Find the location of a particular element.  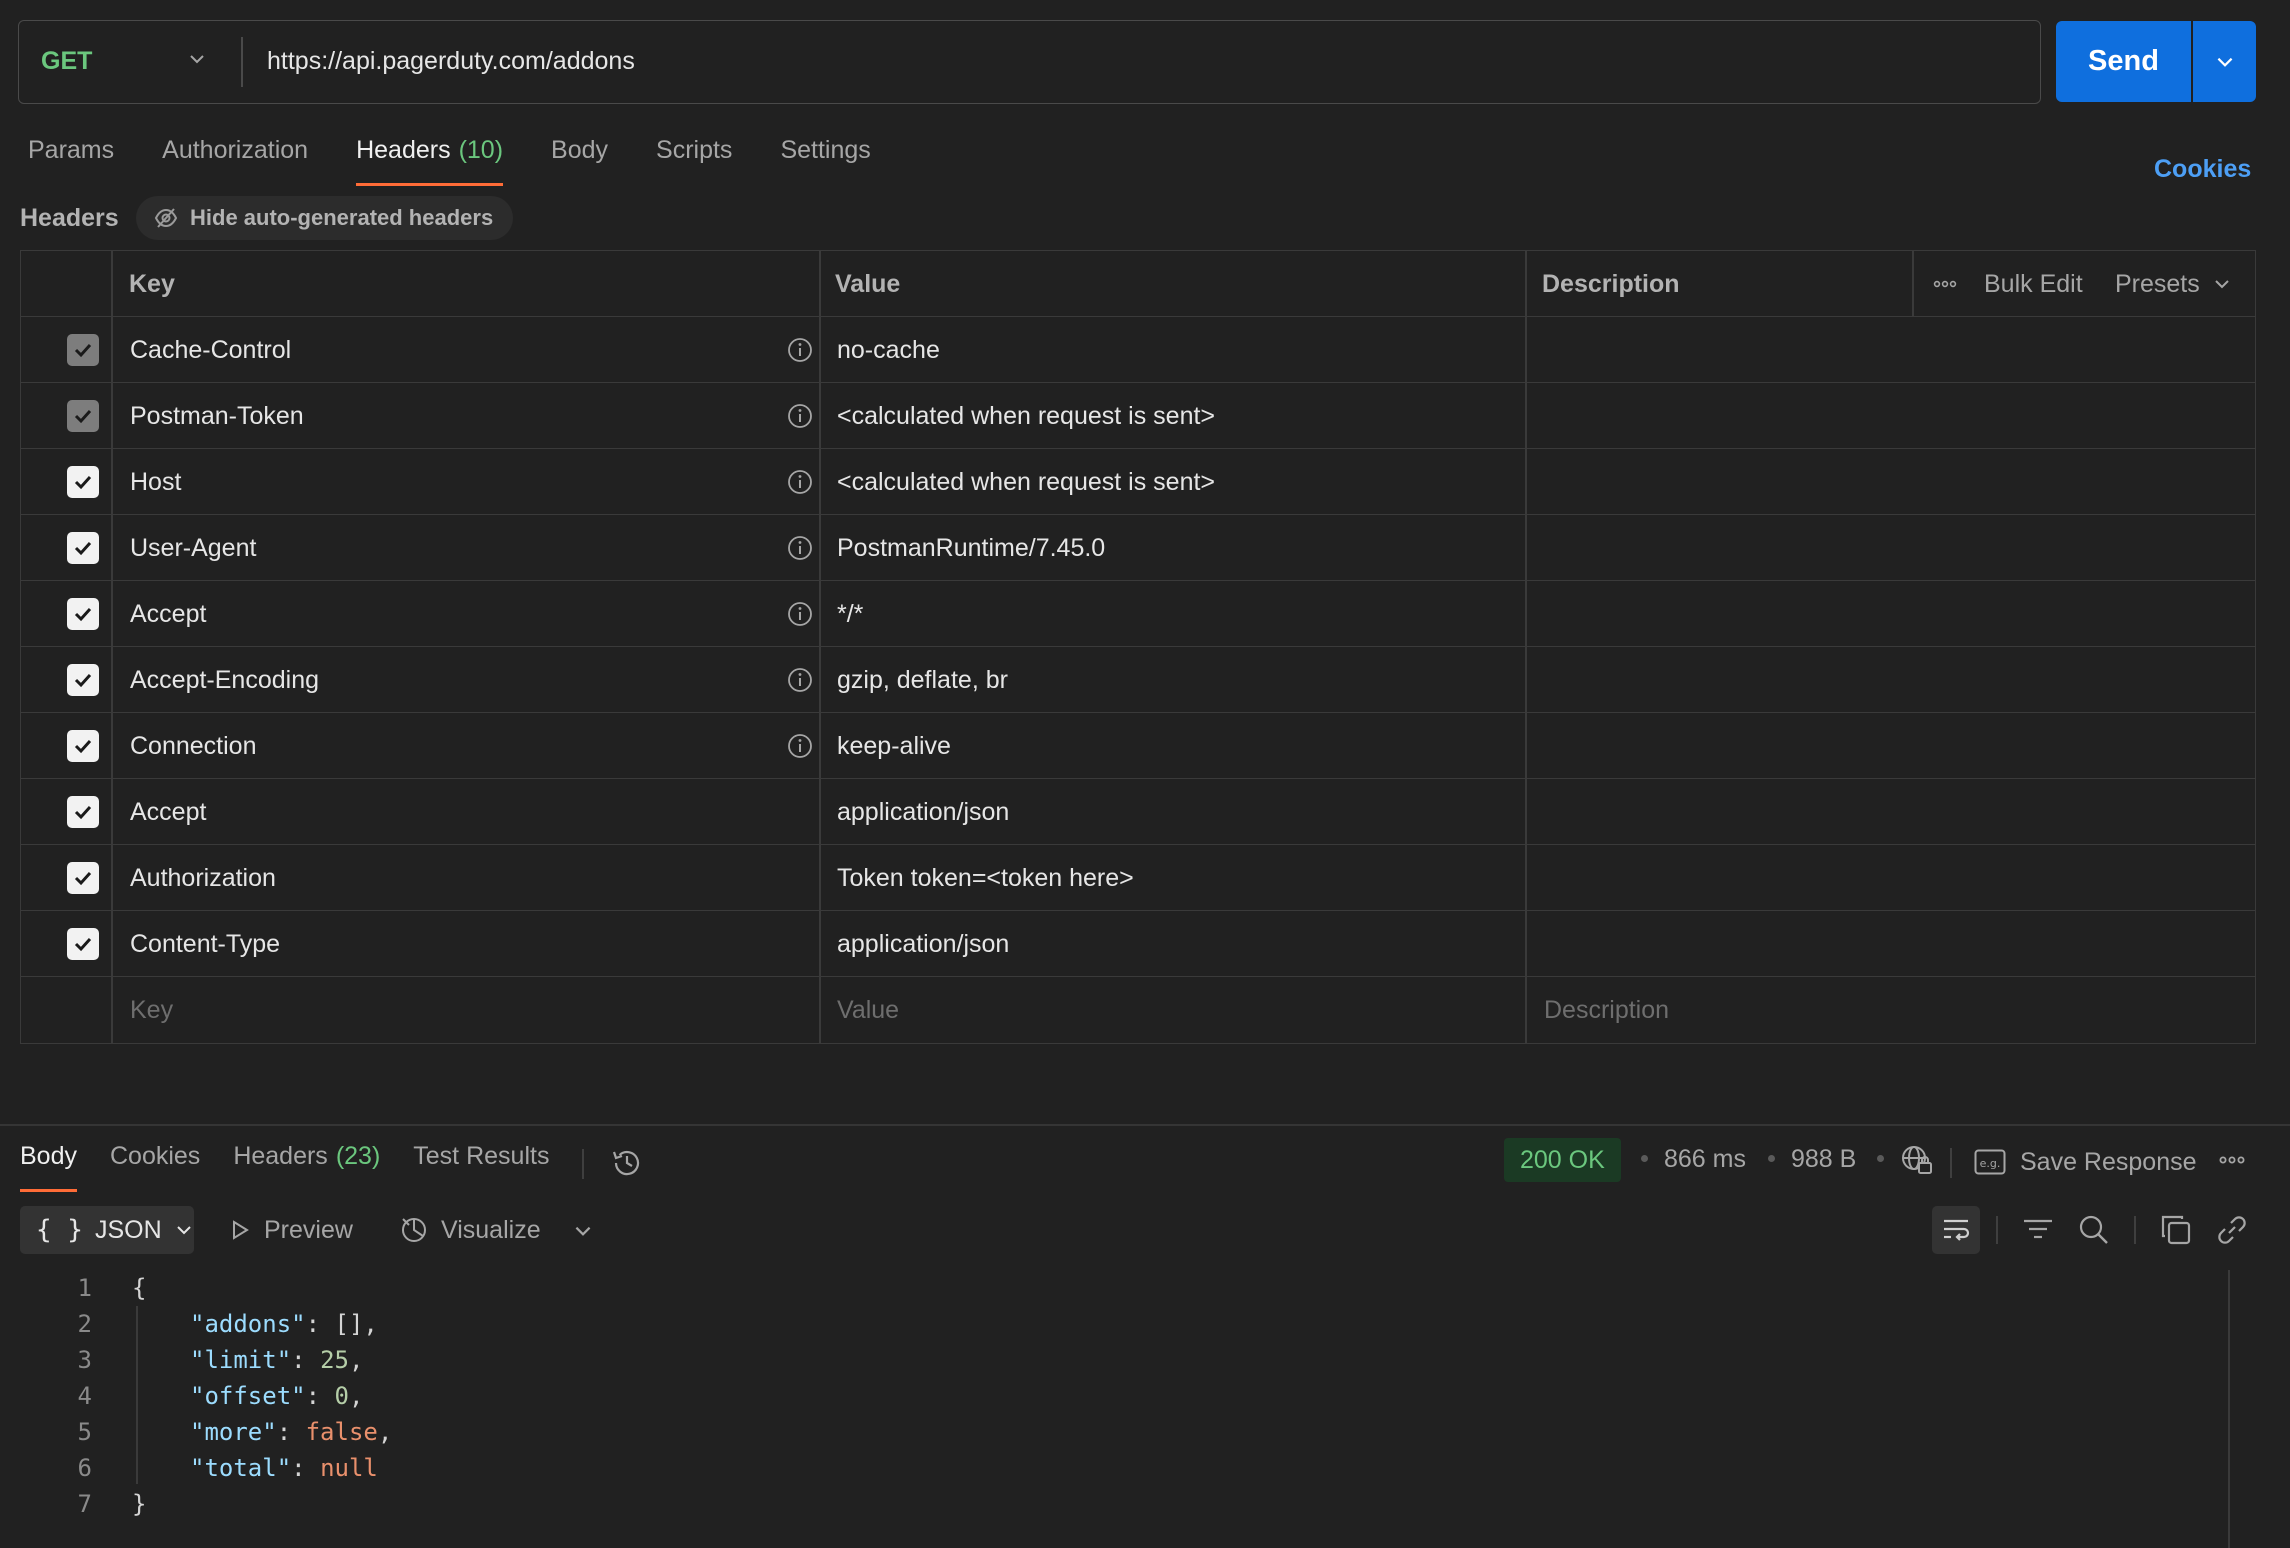

tab-label: Authorization is located at coordinates (235, 150).